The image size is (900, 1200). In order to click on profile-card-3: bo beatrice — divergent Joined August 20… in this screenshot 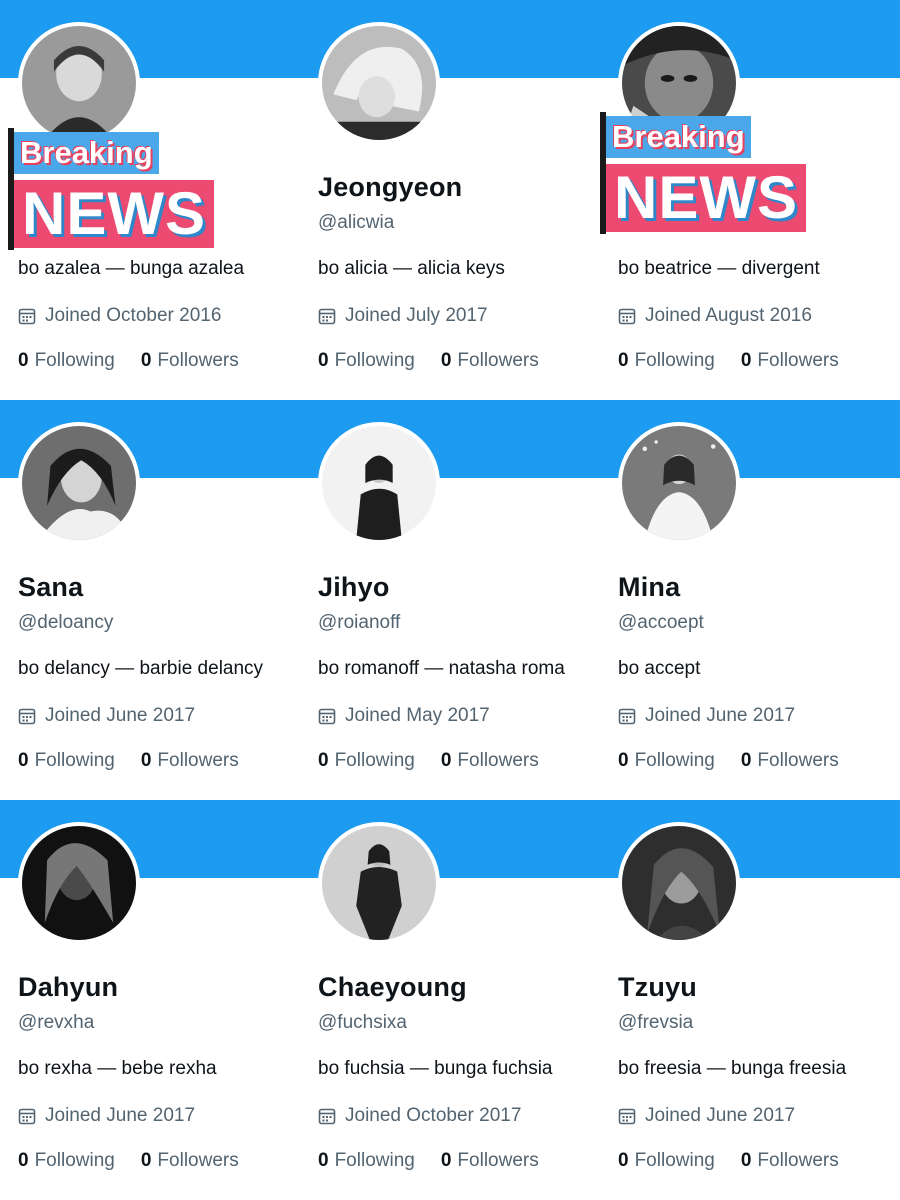, I will do `click(750, 200)`.